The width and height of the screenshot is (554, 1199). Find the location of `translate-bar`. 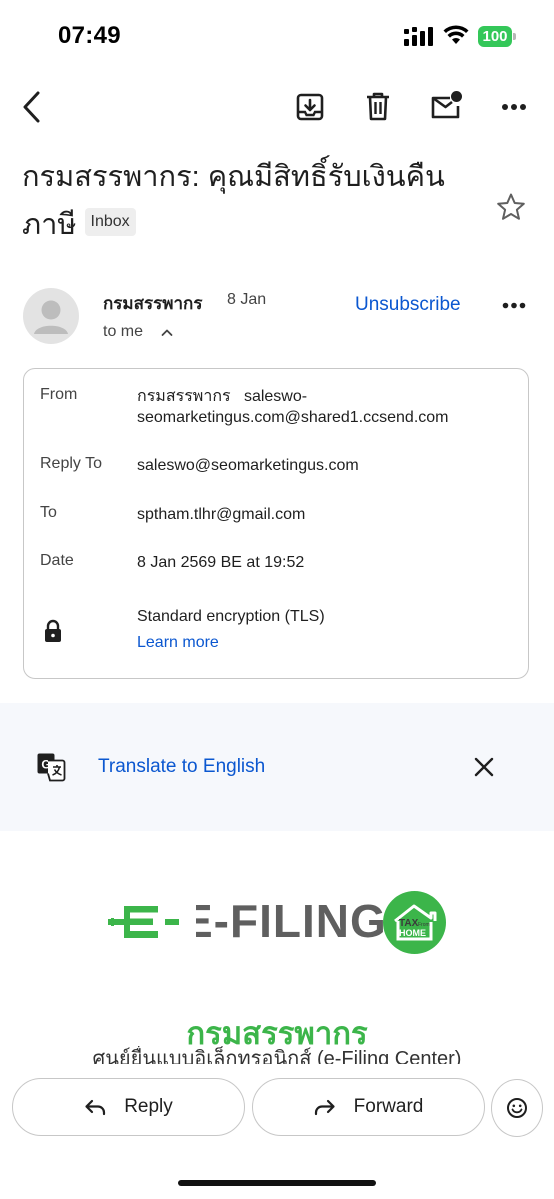

translate-bar is located at coordinates (277, 767).